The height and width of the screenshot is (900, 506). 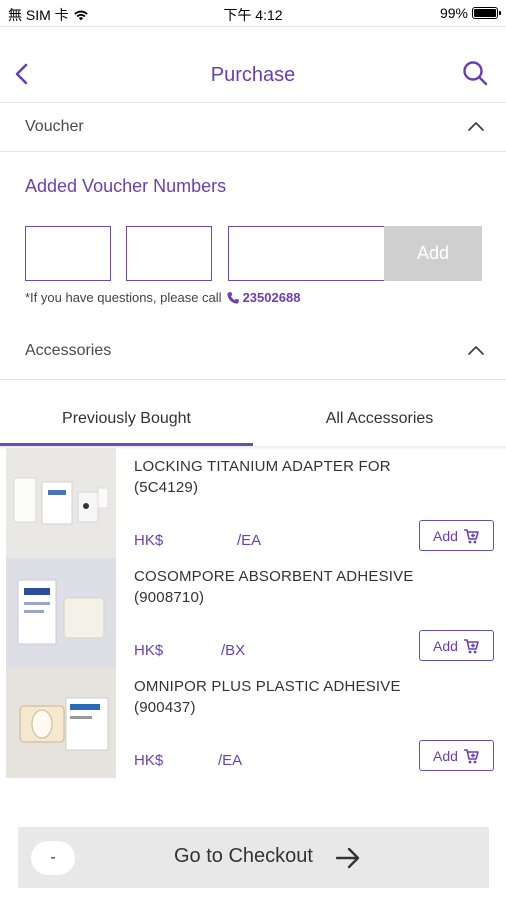 I want to click on battery-fill, so click(x=485, y=13).